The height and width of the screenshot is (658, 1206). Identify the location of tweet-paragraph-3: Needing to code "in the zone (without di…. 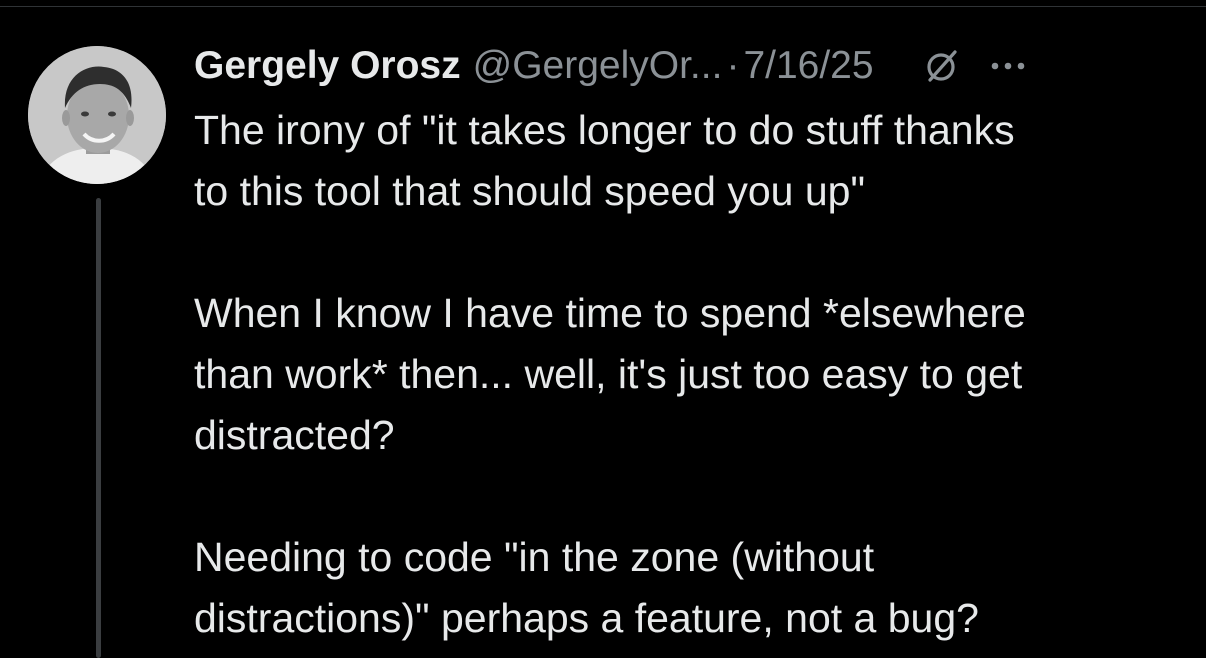
(586, 587).